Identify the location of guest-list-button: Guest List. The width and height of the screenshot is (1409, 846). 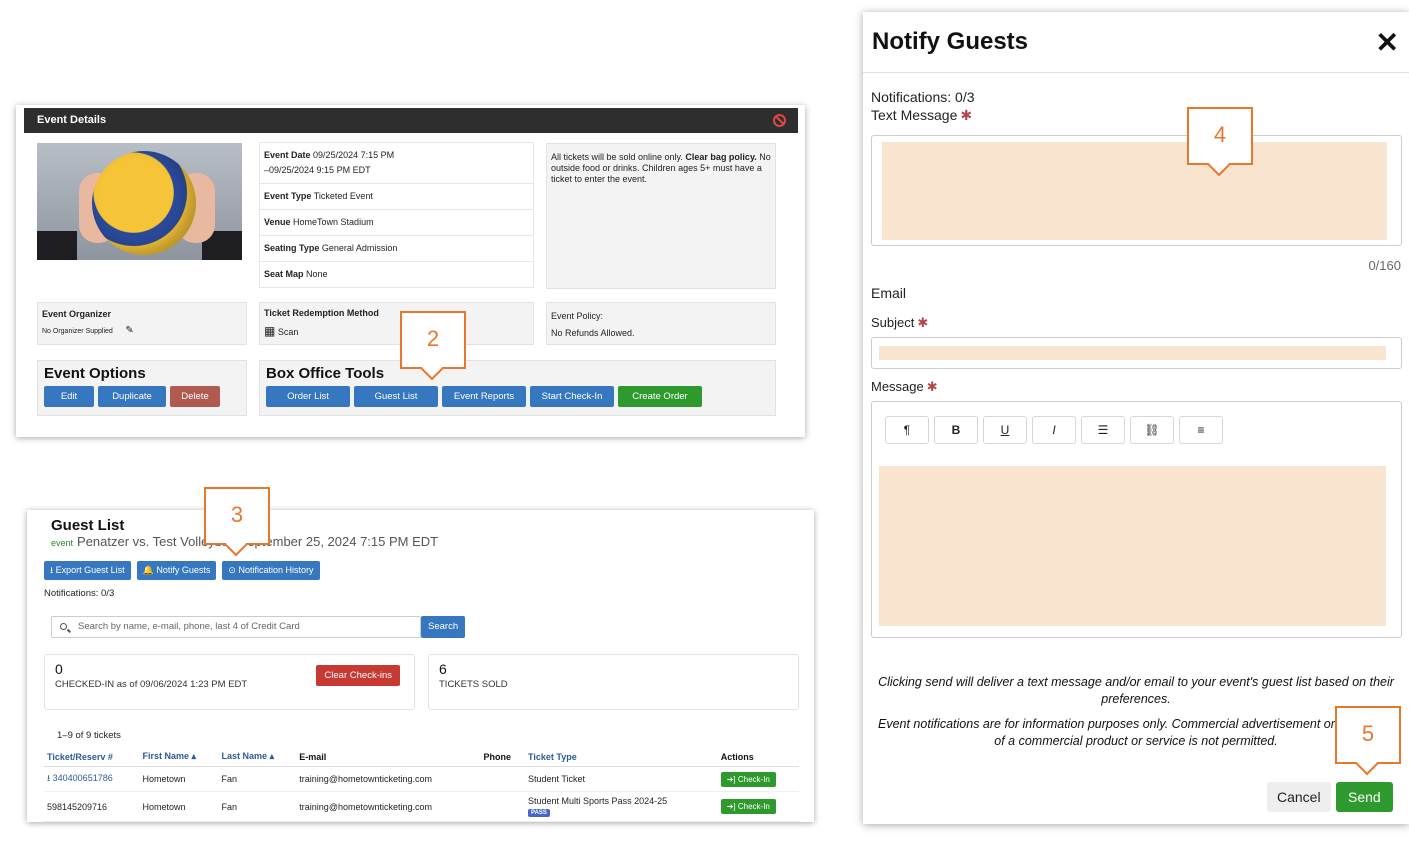
(396, 396).